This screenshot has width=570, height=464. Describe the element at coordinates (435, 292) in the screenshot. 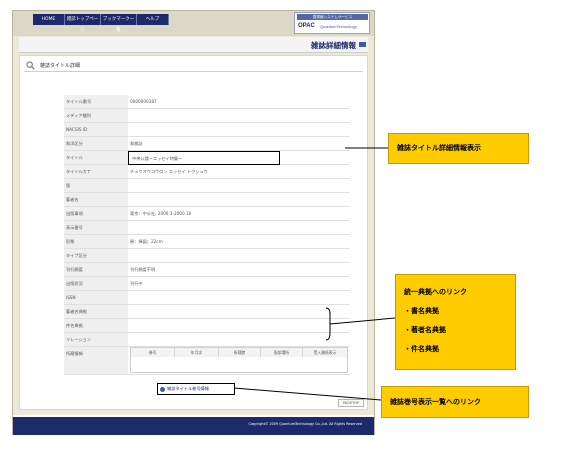

I see `callout-line: 統一典拠へのリンク` at that location.